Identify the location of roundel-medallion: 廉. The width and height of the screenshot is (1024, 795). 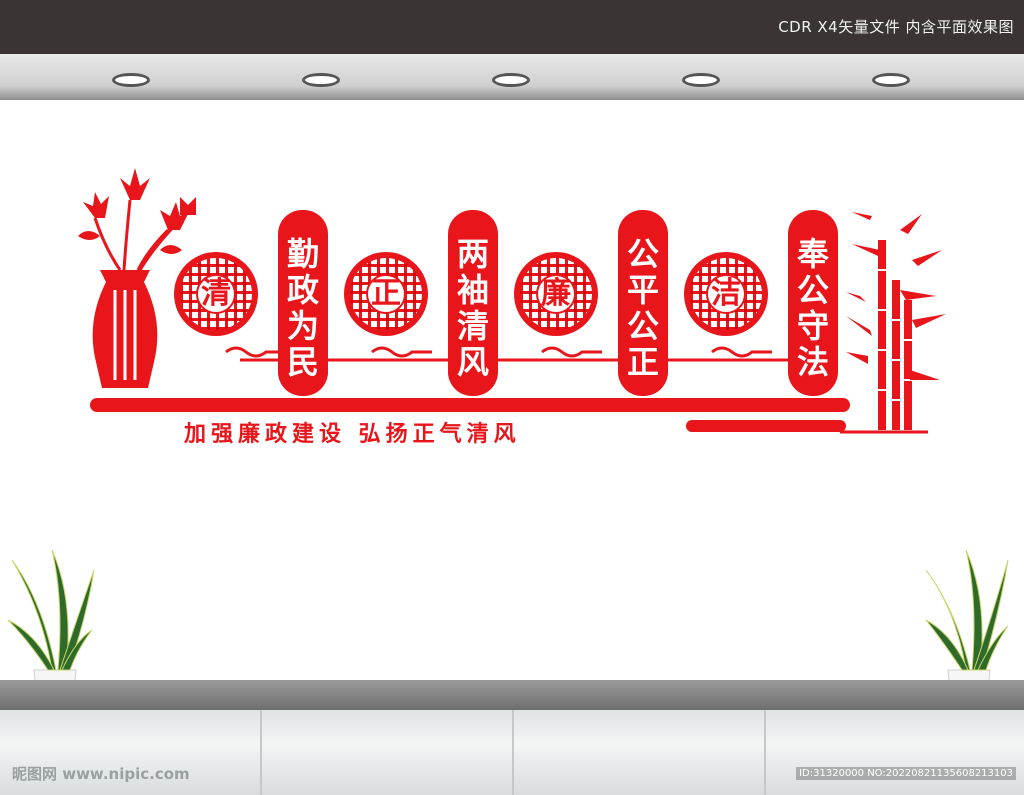
(556, 294).